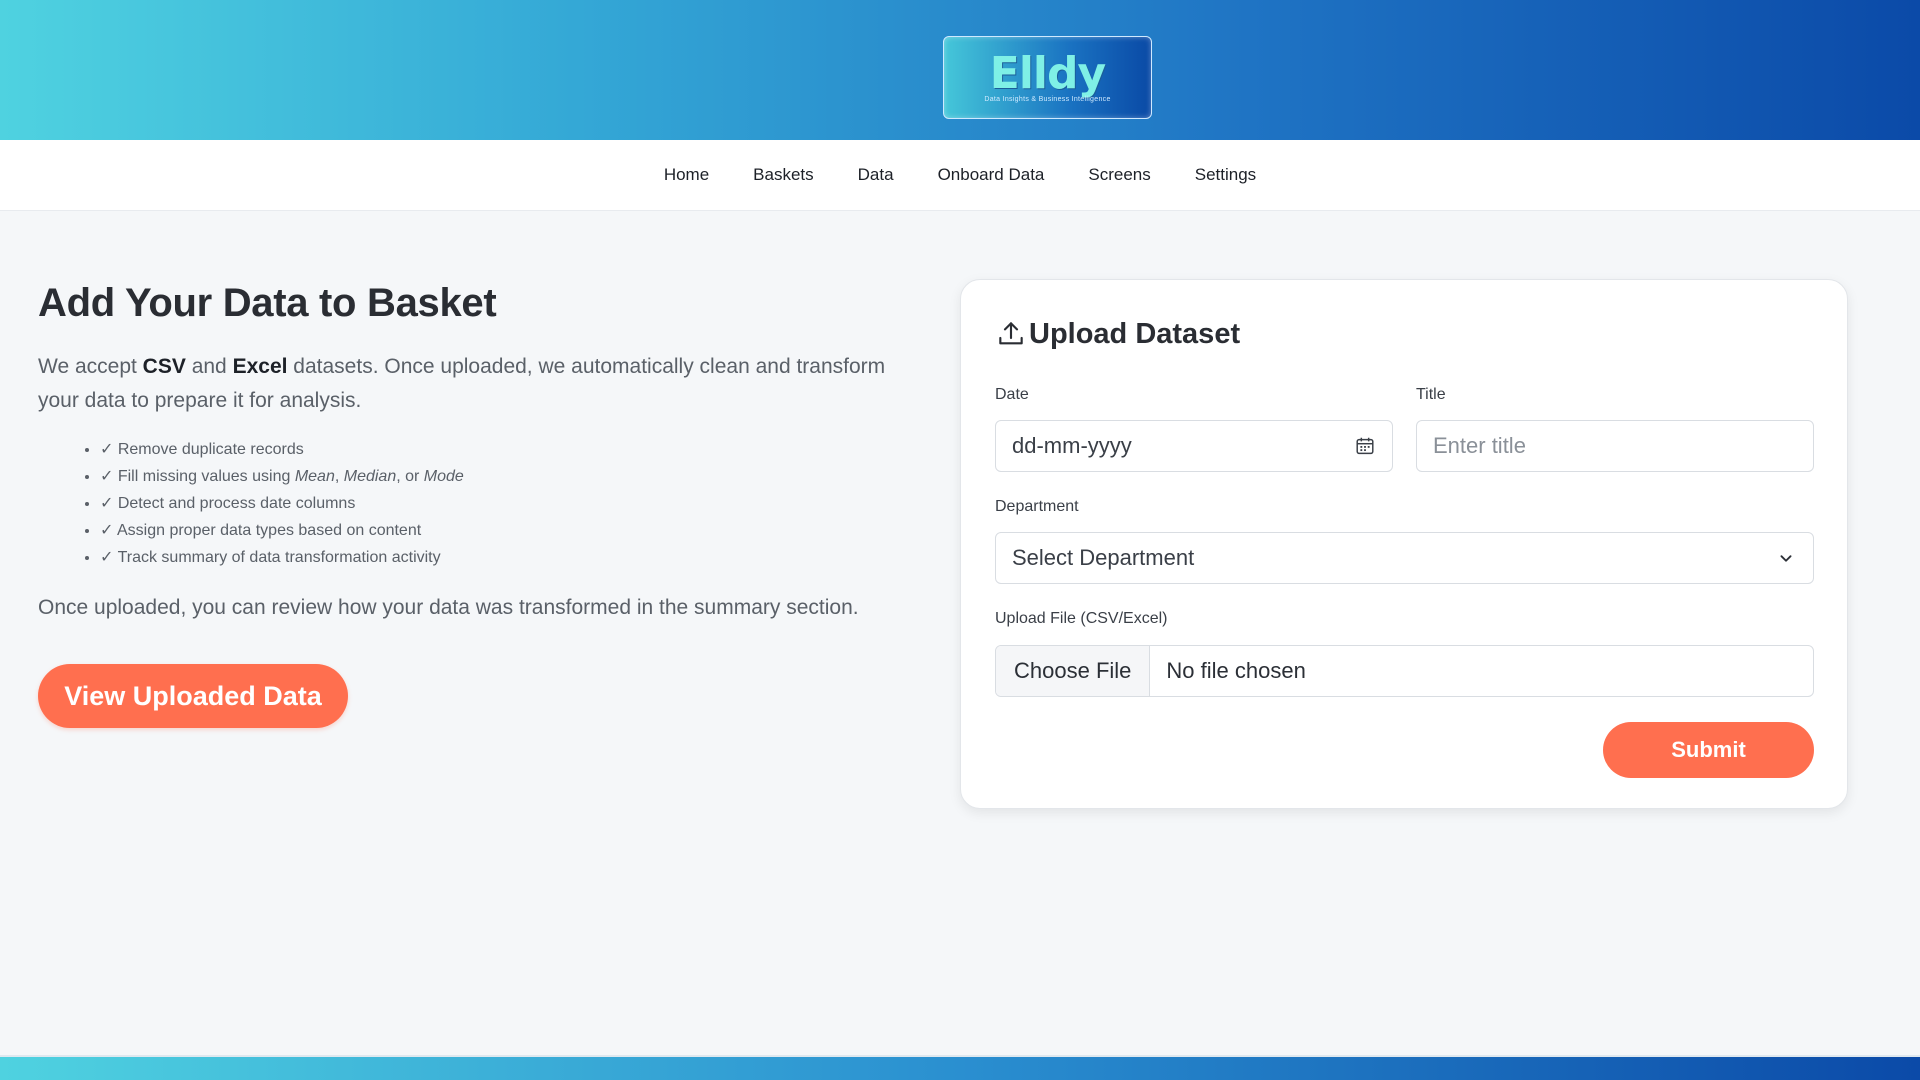 The image size is (1920, 1080). What do you see at coordinates (197, 476) in the screenshot?
I see `feature-missing-prefix: ✓ Fill missing values using` at bounding box center [197, 476].